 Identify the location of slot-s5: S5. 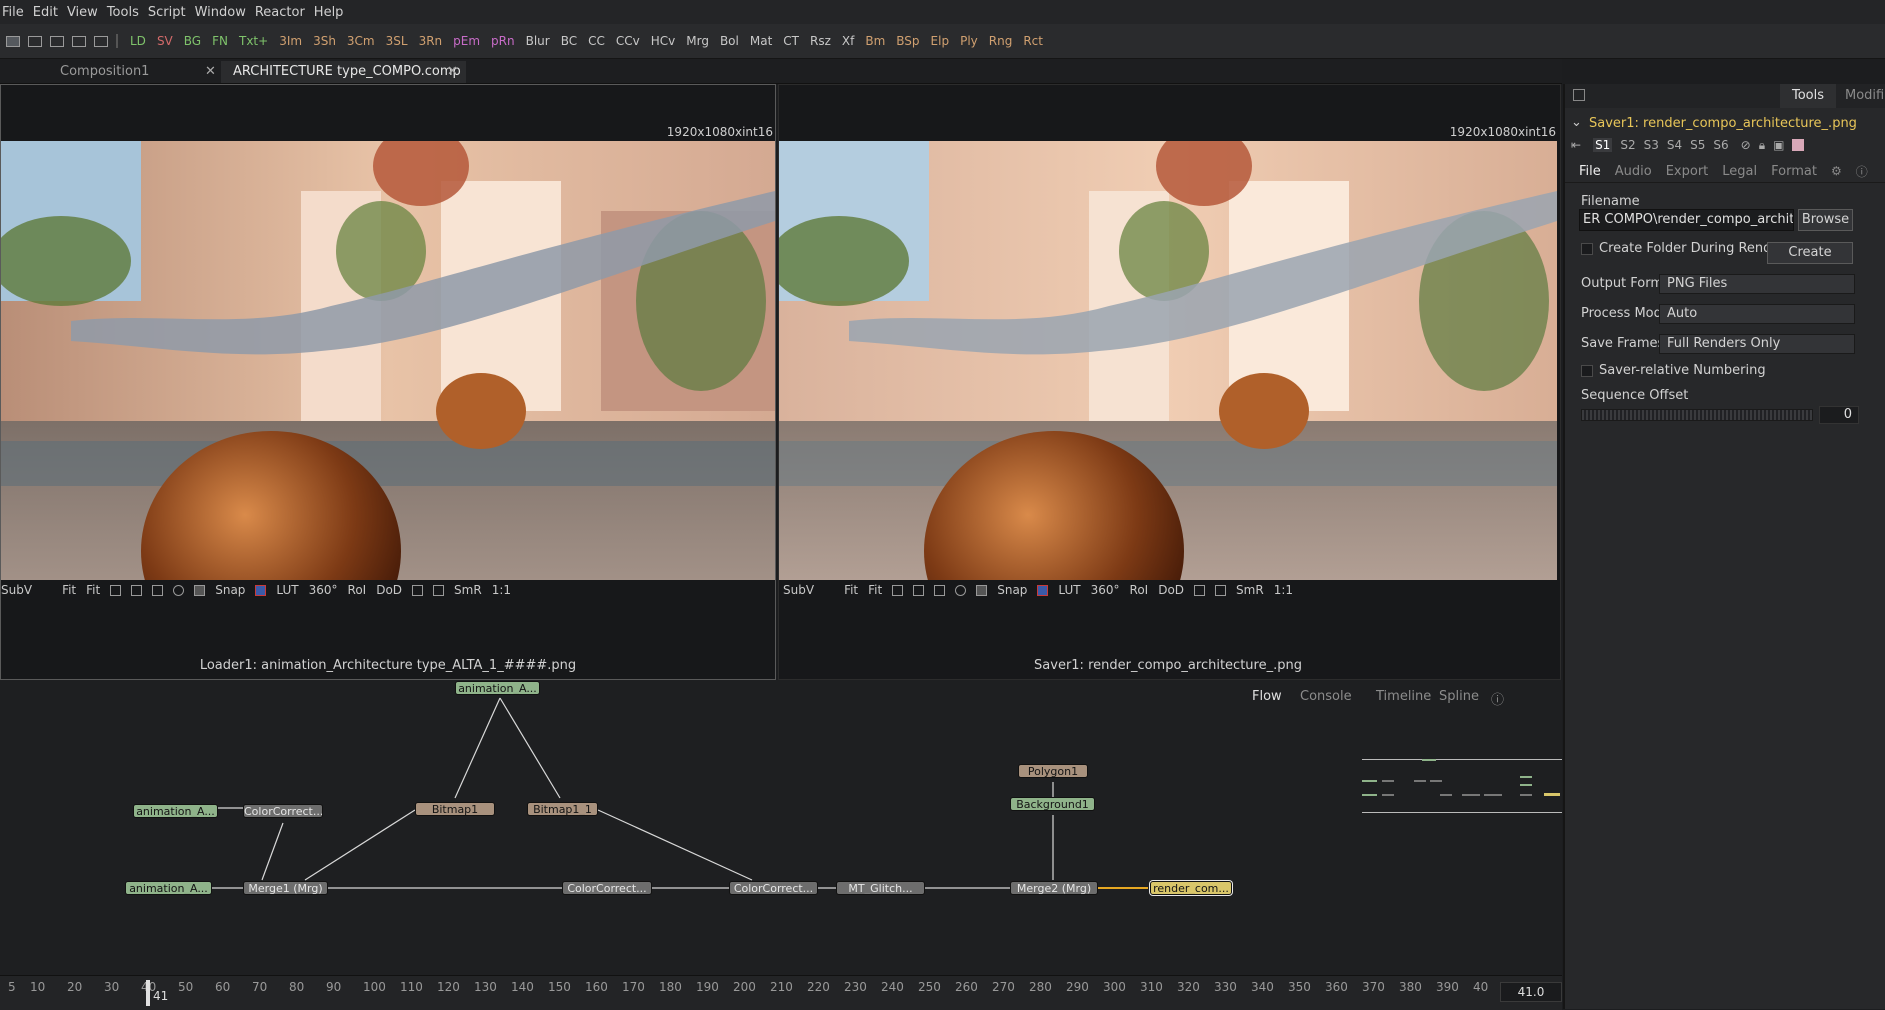
(1697, 145).